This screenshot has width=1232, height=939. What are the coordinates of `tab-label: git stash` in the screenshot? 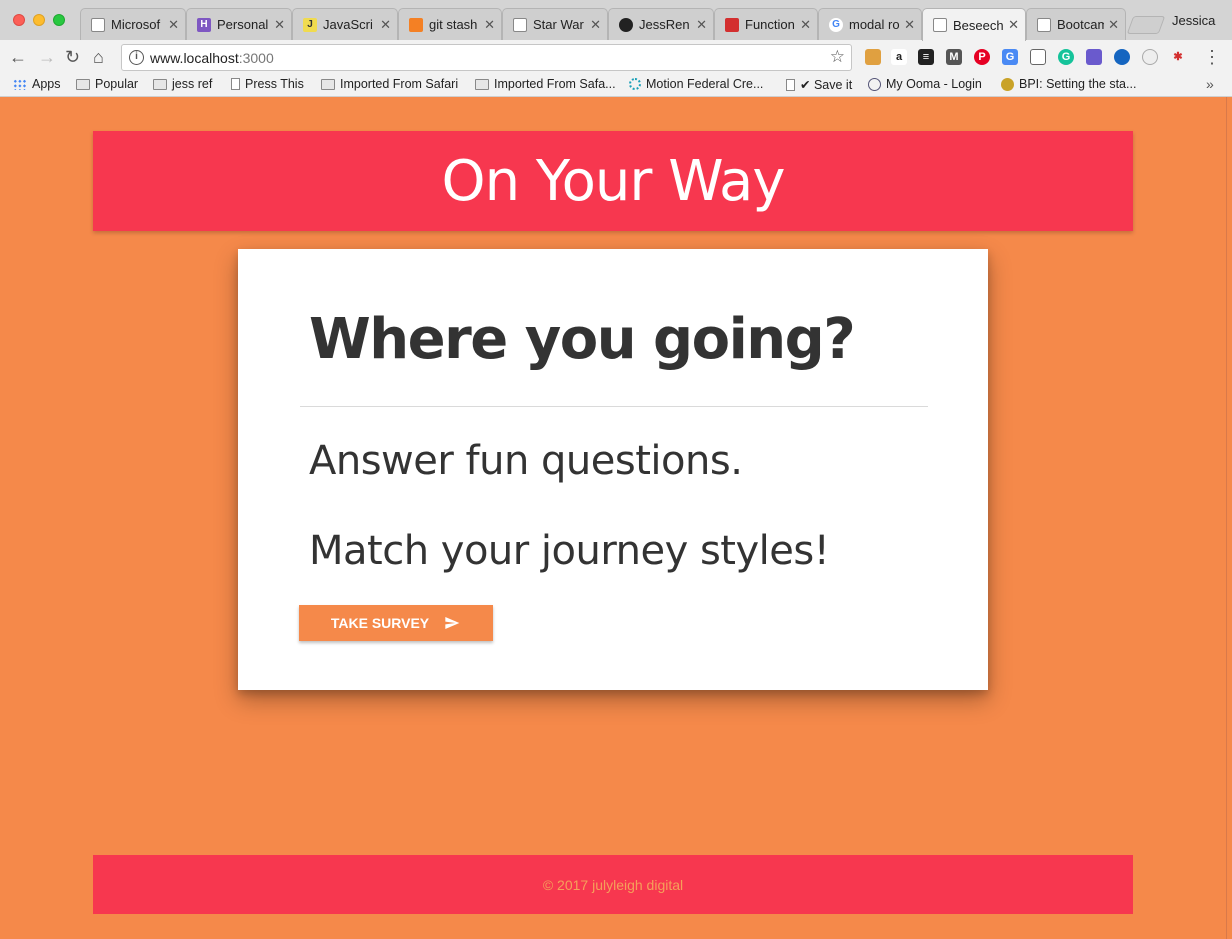 It's located at (453, 24).